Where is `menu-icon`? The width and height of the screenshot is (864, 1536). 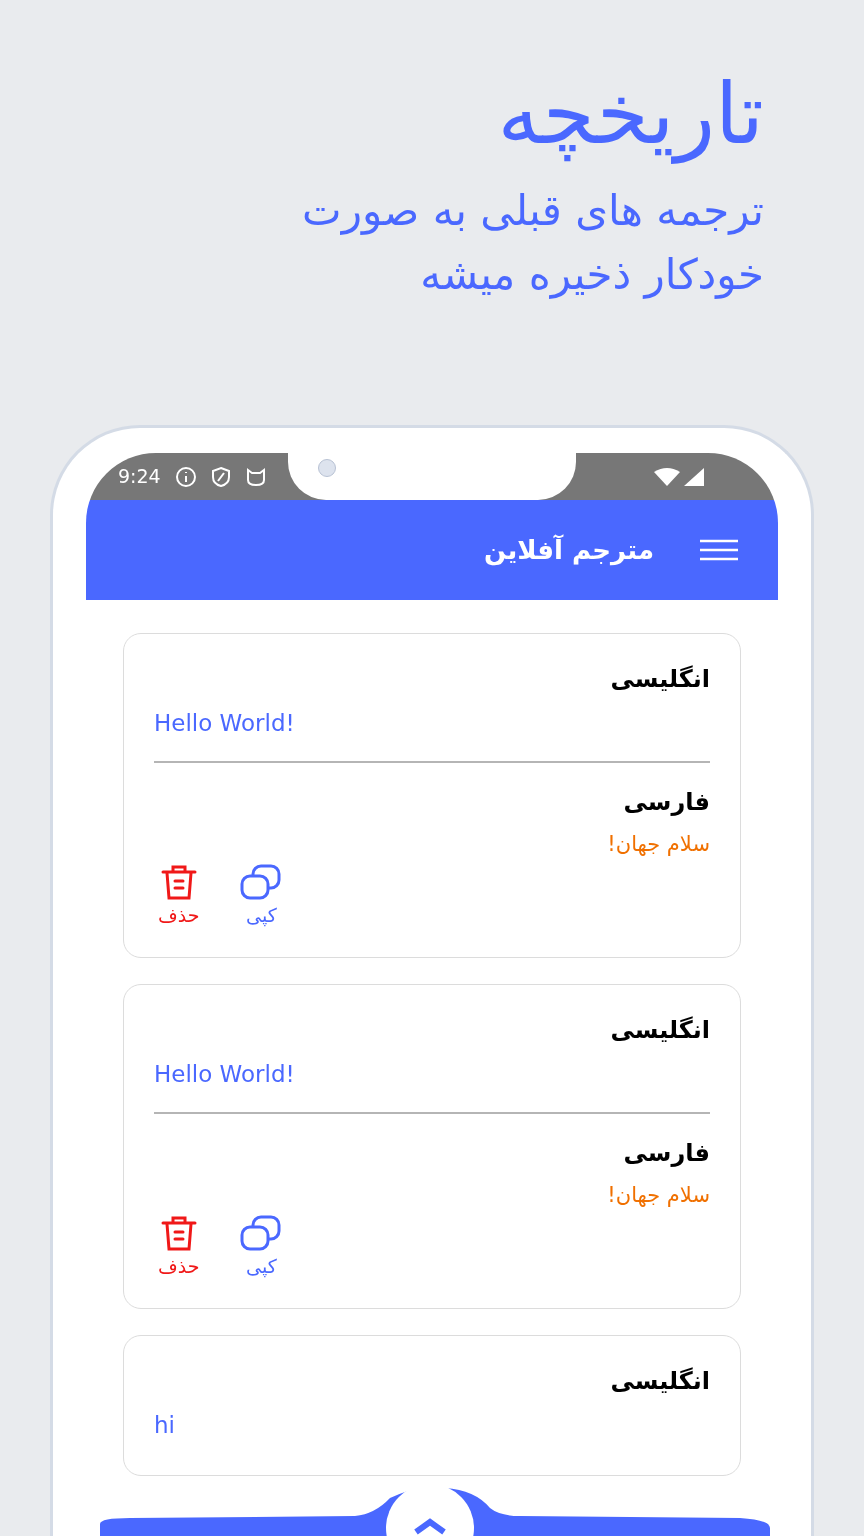
menu-icon is located at coordinates (719, 550).